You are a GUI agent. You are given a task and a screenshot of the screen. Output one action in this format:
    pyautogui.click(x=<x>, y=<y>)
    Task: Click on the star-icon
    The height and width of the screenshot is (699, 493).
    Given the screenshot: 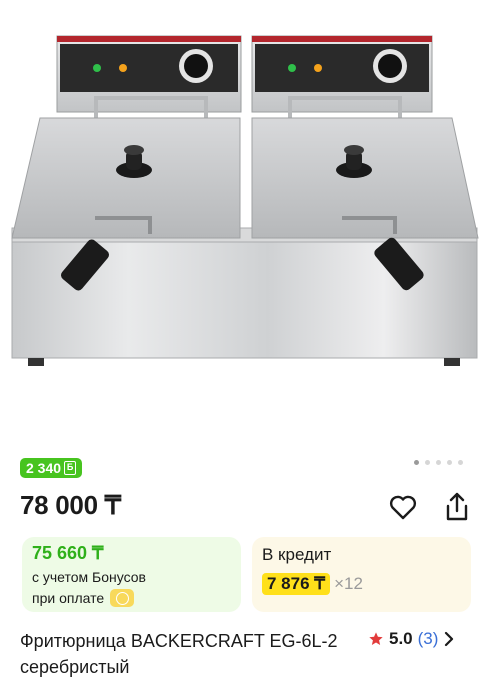 What is the action you would take?
    pyautogui.click(x=376, y=638)
    